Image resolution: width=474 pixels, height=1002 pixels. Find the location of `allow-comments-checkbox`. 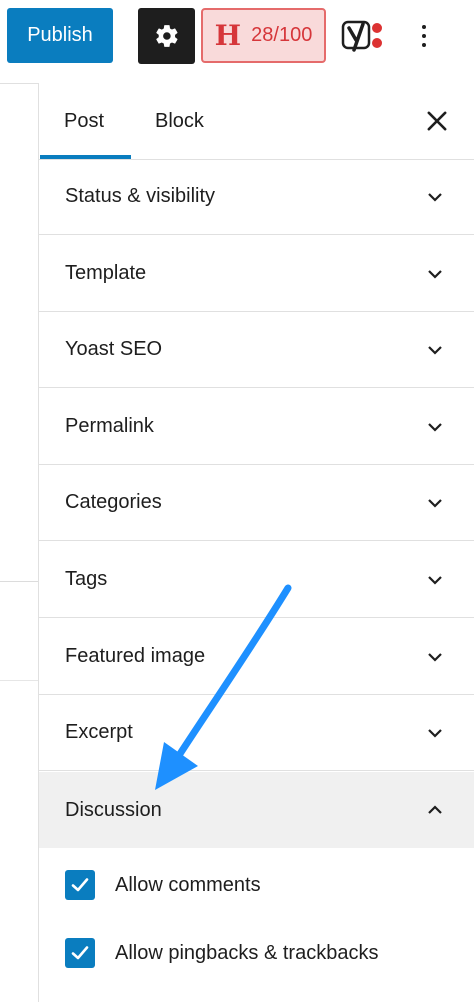

allow-comments-checkbox is located at coordinates (80, 885).